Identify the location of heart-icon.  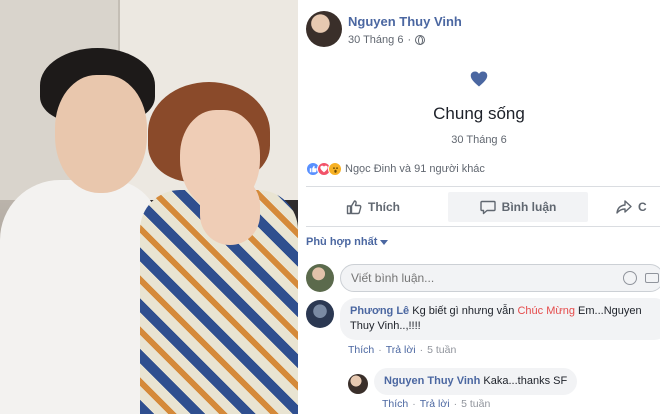
(479, 78).